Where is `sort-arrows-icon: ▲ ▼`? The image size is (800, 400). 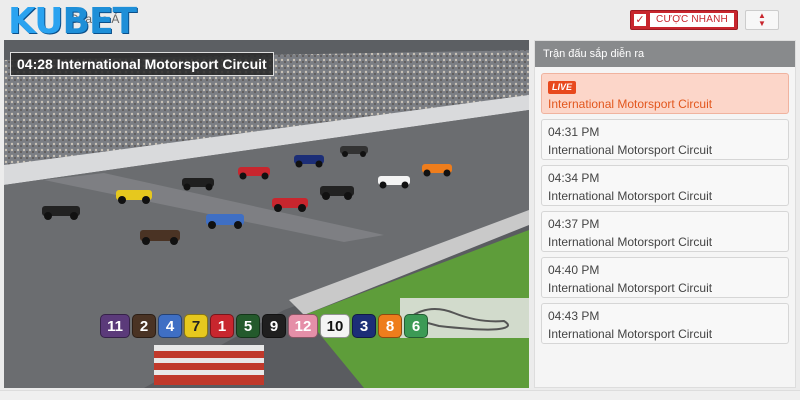
sort-arrows-icon: ▲ ▼ is located at coordinates (762, 19).